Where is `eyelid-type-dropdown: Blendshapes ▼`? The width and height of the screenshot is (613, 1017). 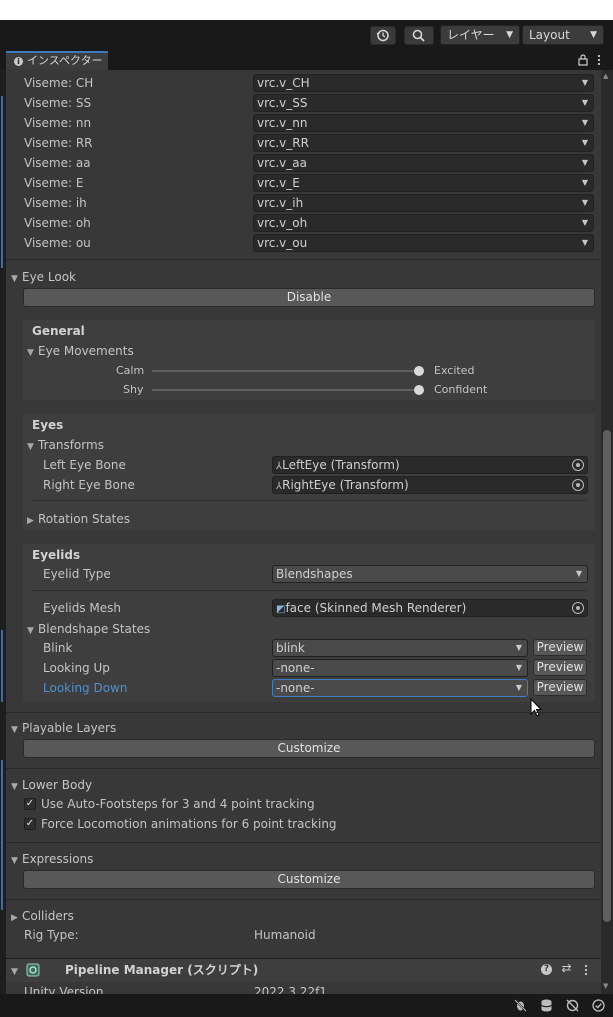 eyelid-type-dropdown: Blendshapes ▼ is located at coordinates (430, 574).